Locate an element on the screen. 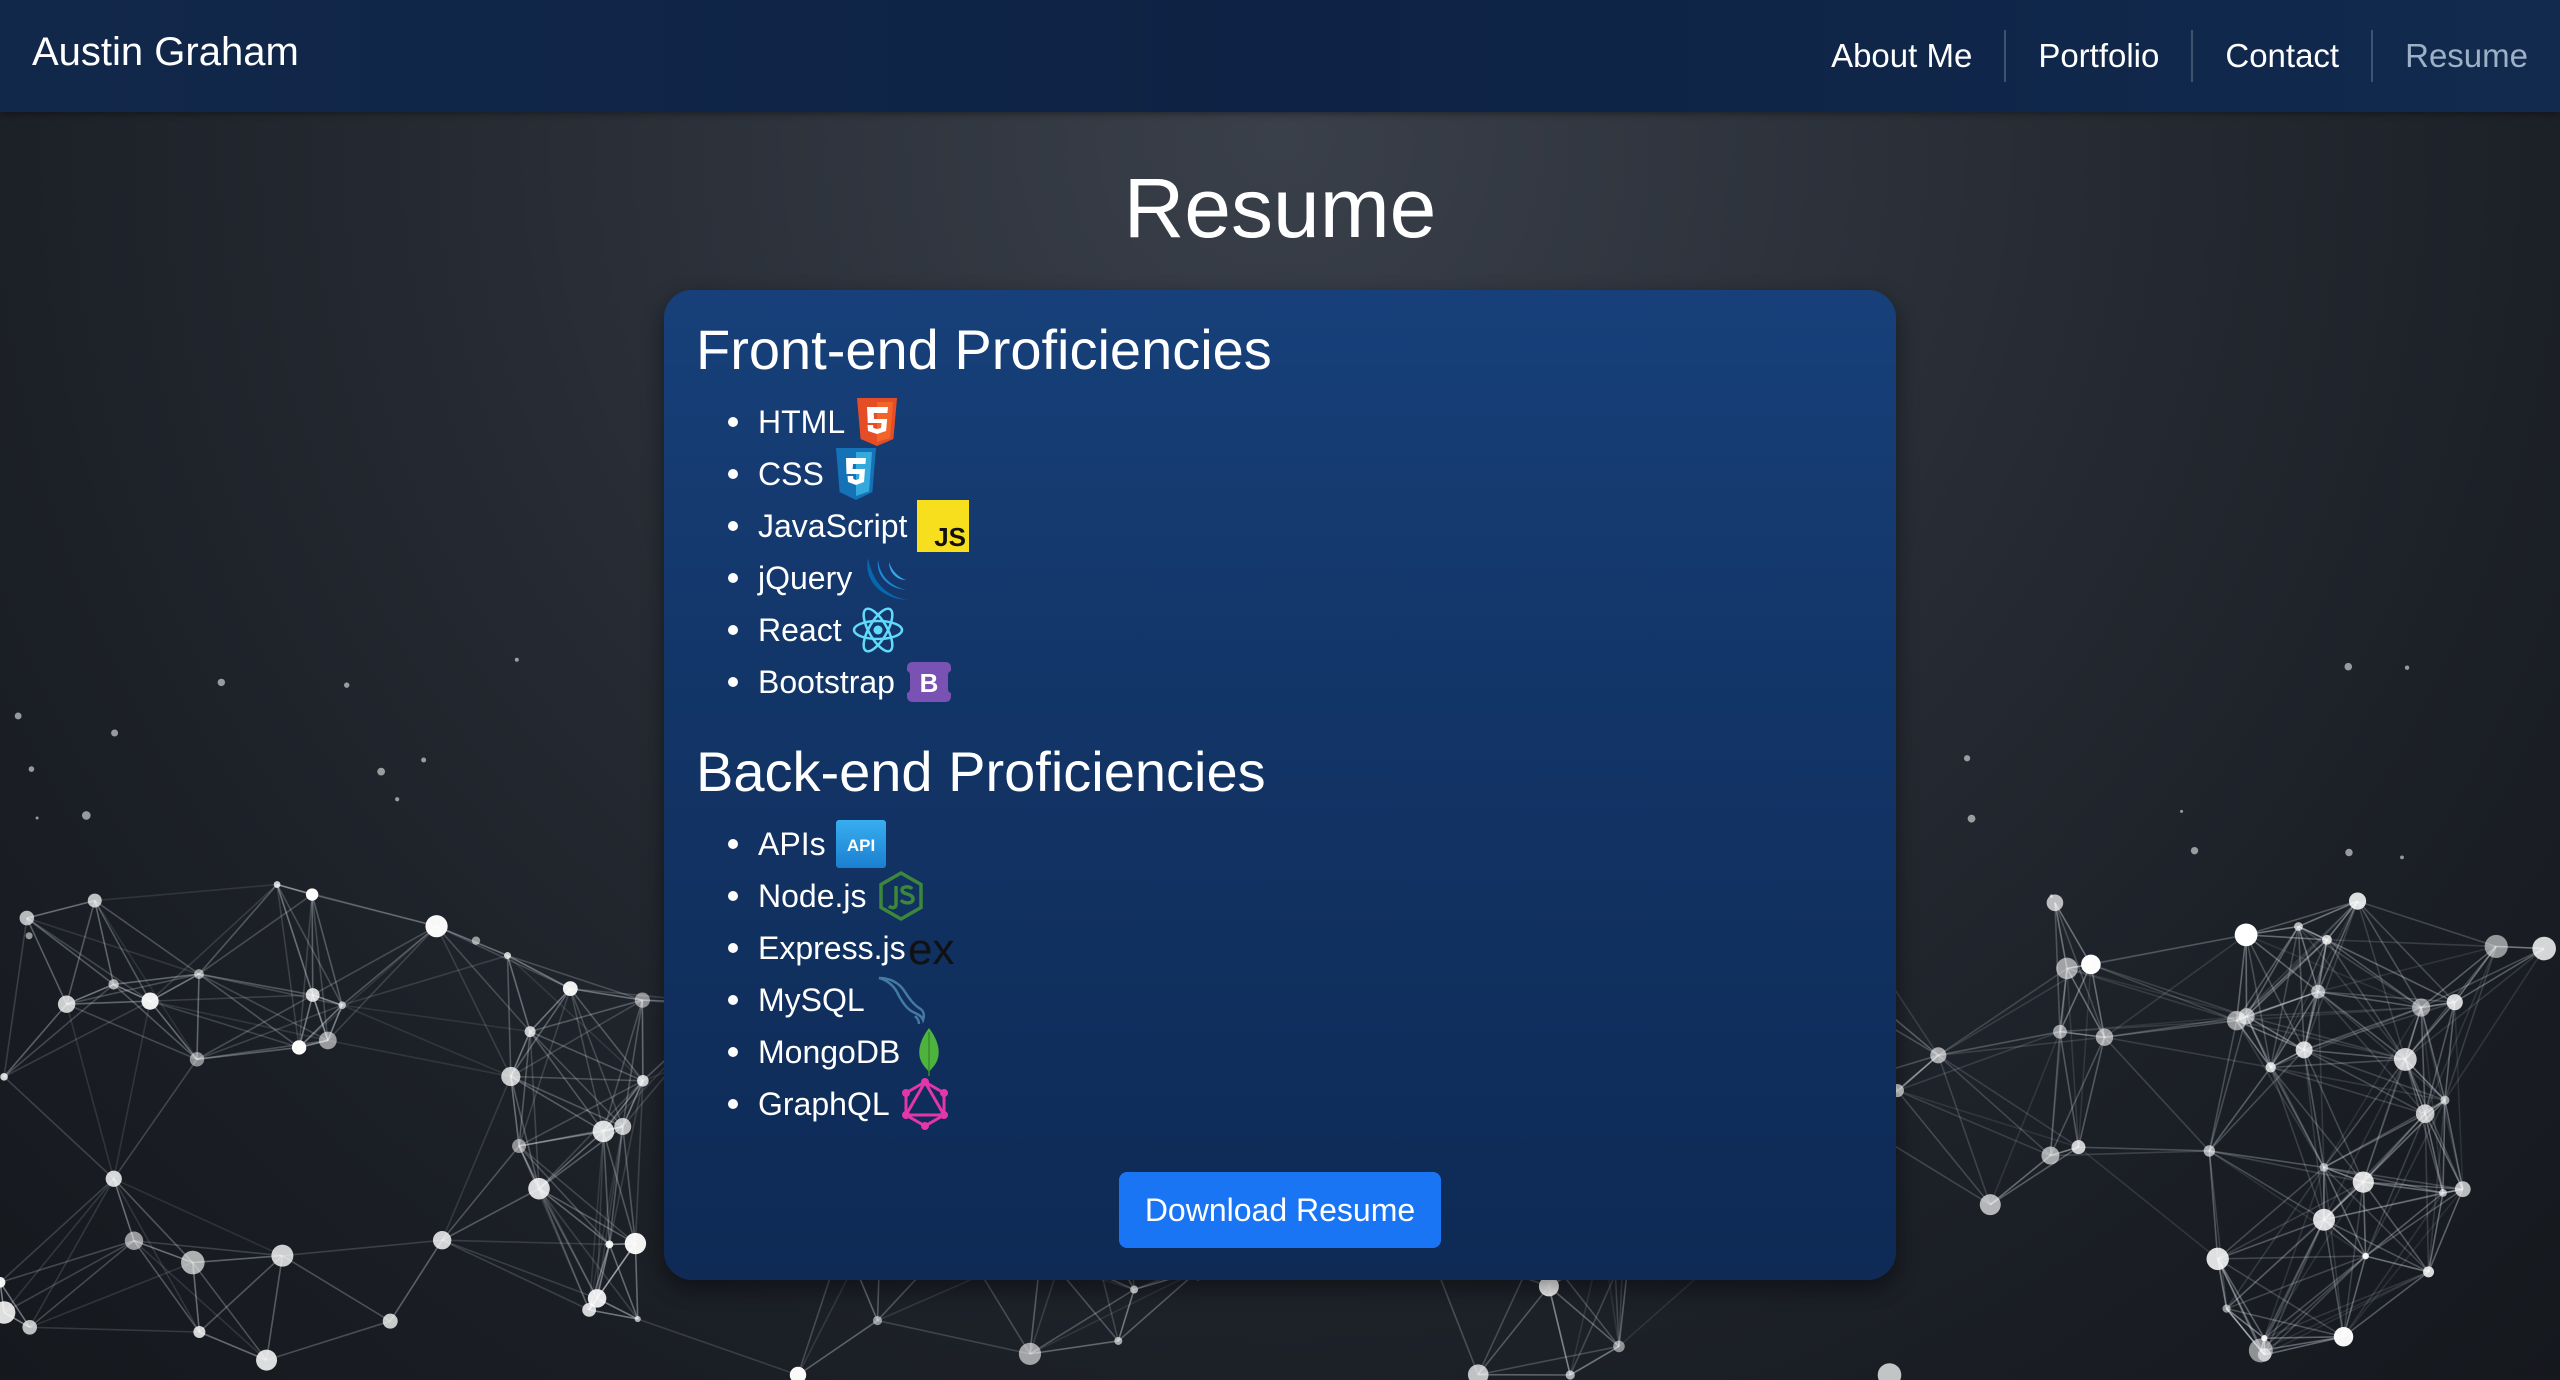 The width and height of the screenshot is (2560, 1380). bootstrap-icon: B is located at coordinates (929, 682).